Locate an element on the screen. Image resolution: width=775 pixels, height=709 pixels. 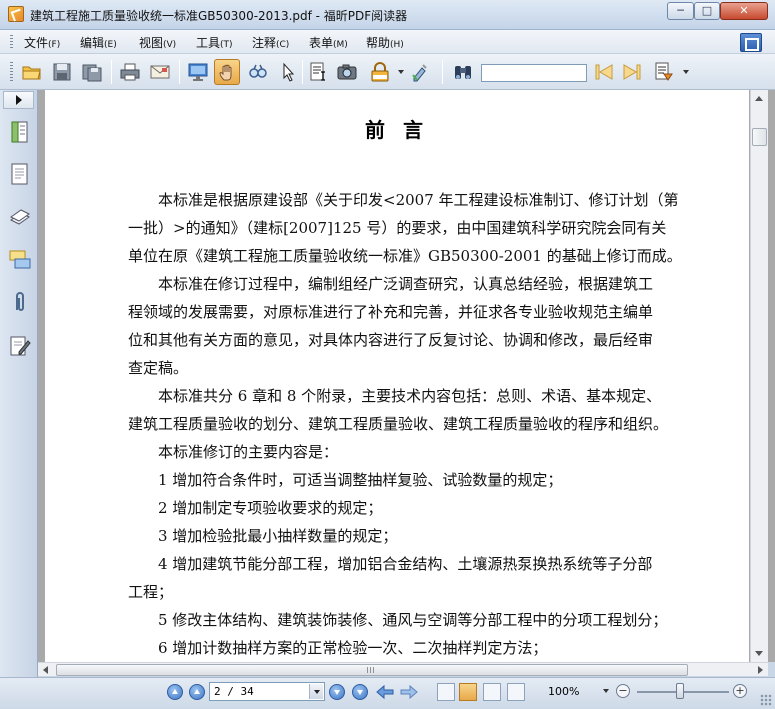
next-result-icon is located at coordinates (632, 72).